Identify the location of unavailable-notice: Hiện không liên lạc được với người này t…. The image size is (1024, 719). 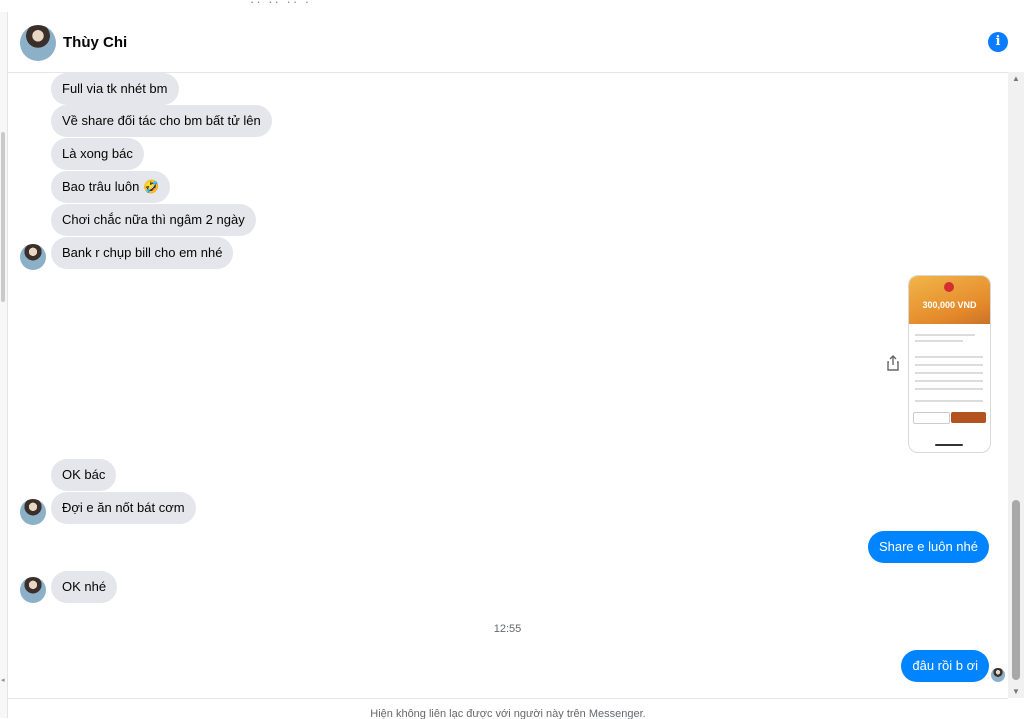
(508, 713).